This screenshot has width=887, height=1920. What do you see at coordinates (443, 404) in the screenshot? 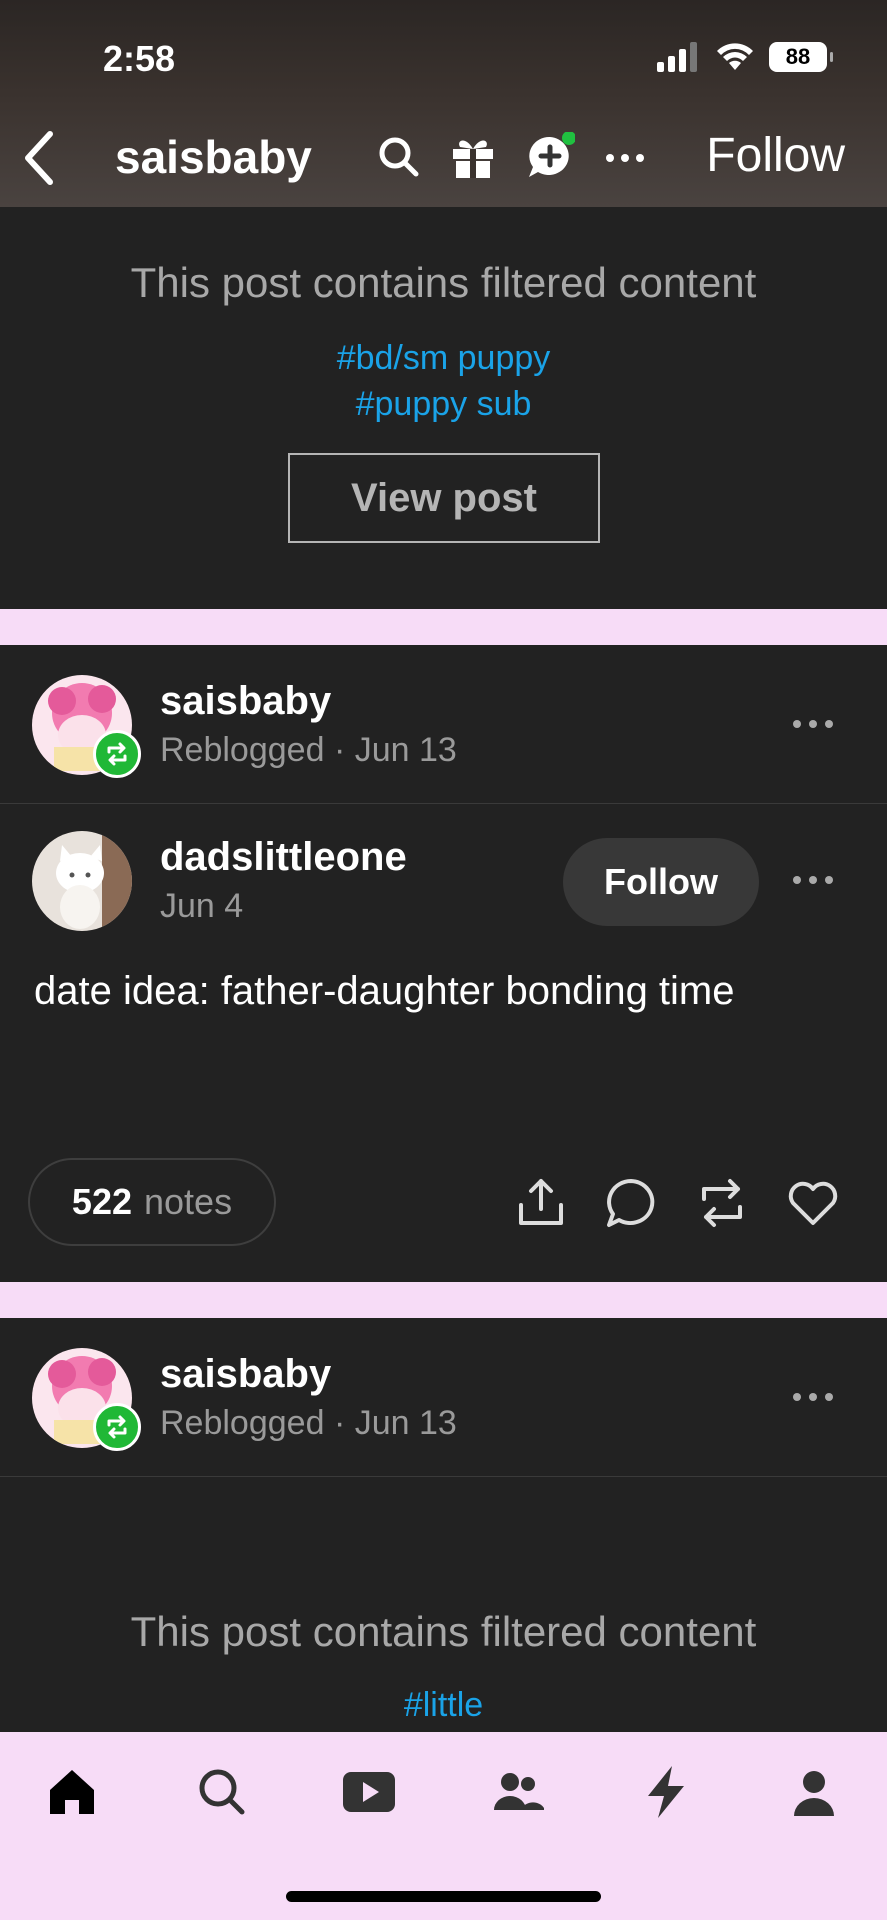
I see `tag-link: #puppy sub` at bounding box center [443, 404].